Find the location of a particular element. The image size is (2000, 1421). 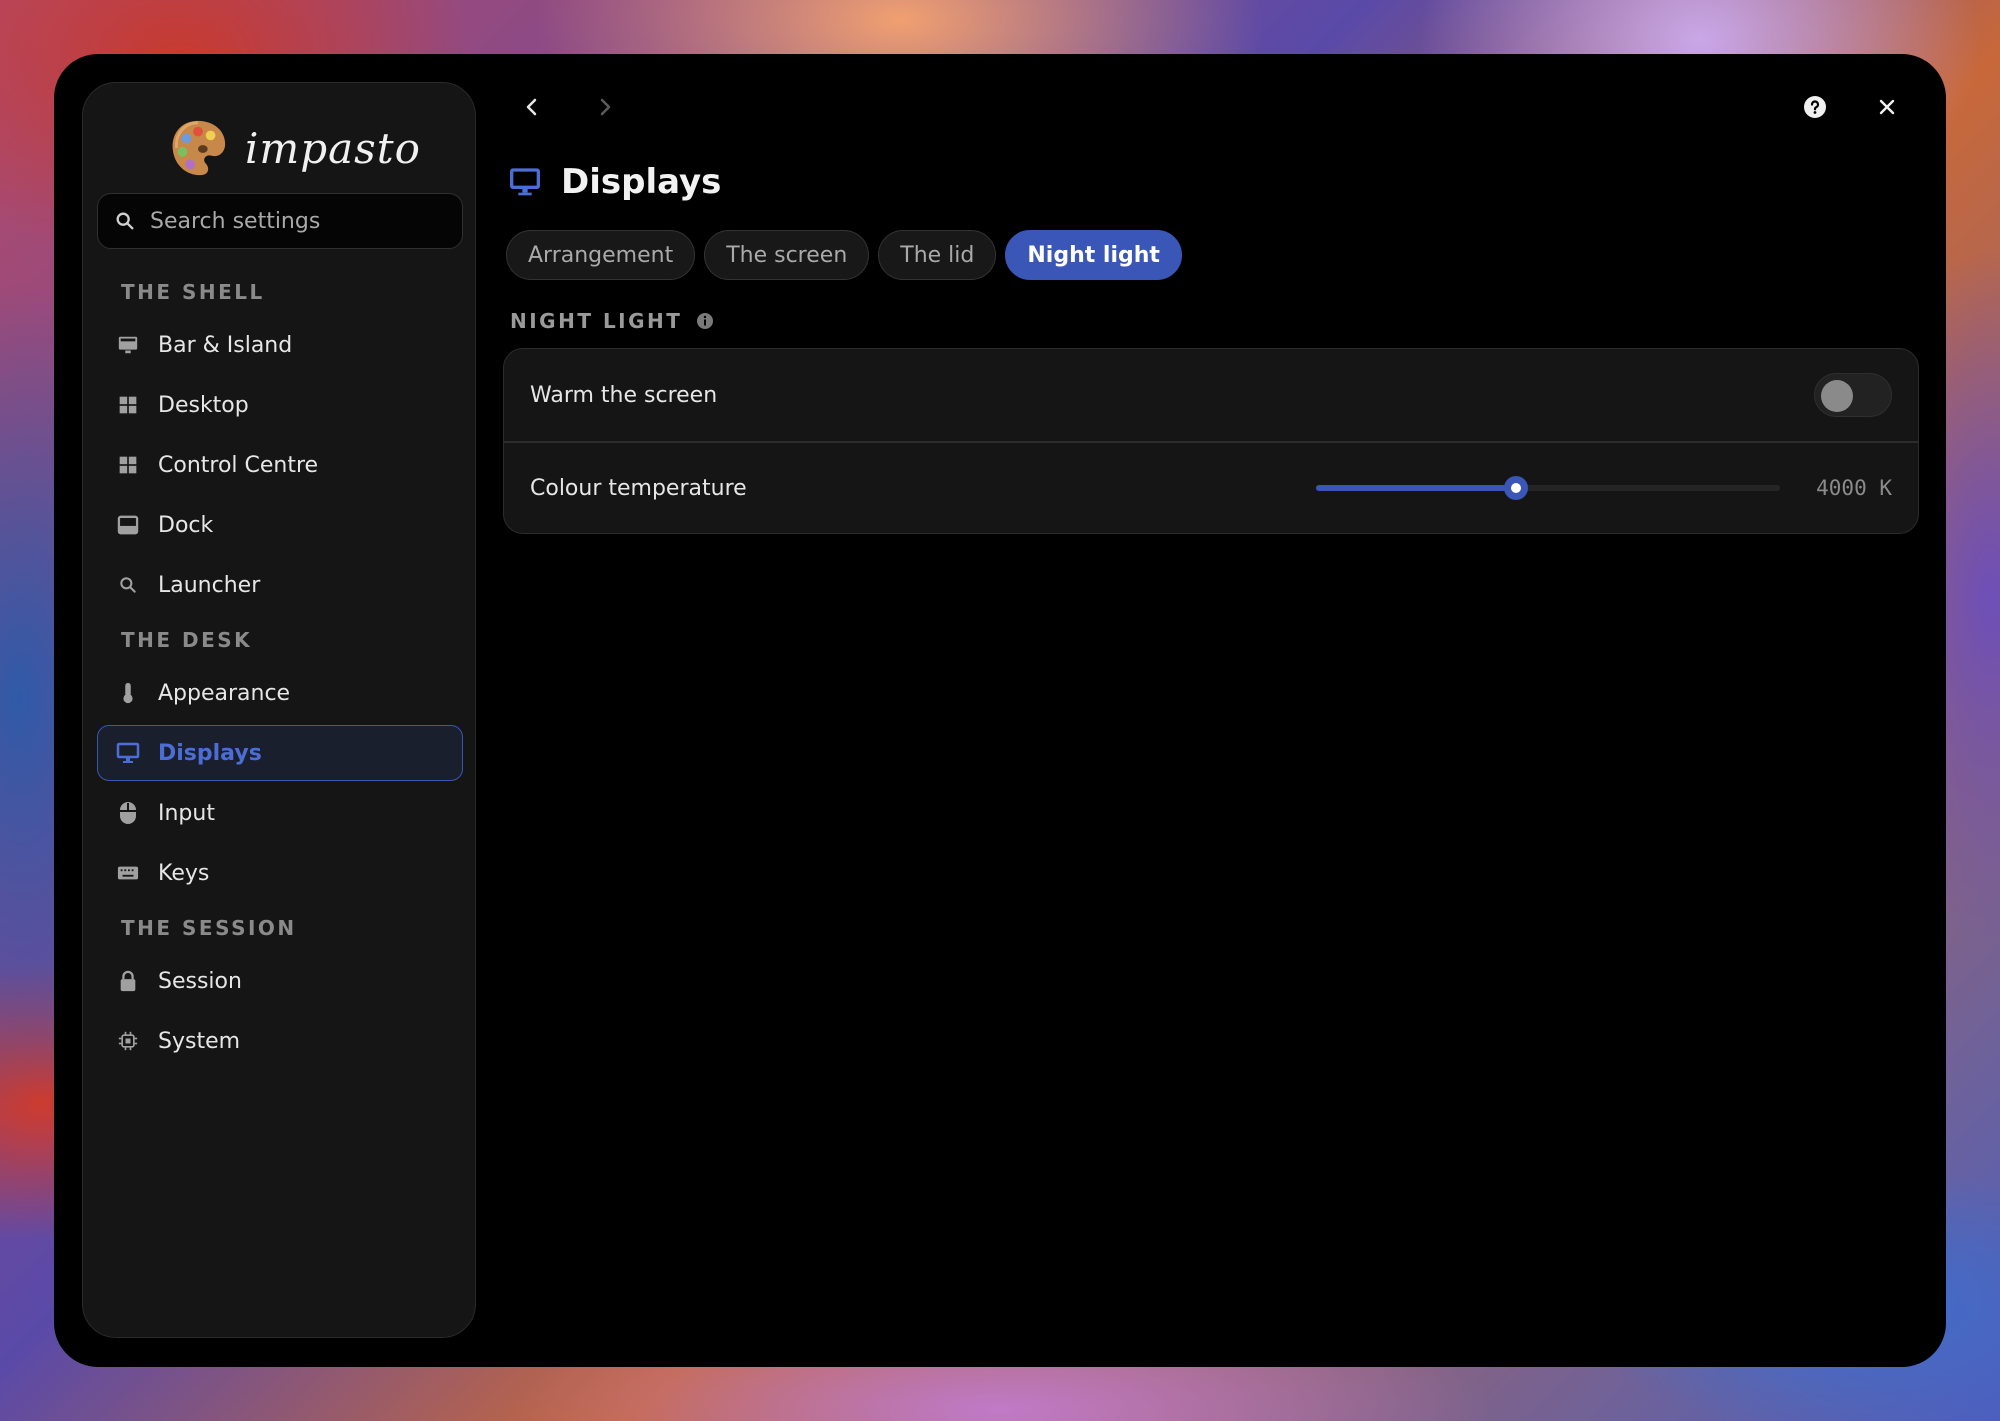

sidebar-item-label: Session is located at coordinates (200, 981).